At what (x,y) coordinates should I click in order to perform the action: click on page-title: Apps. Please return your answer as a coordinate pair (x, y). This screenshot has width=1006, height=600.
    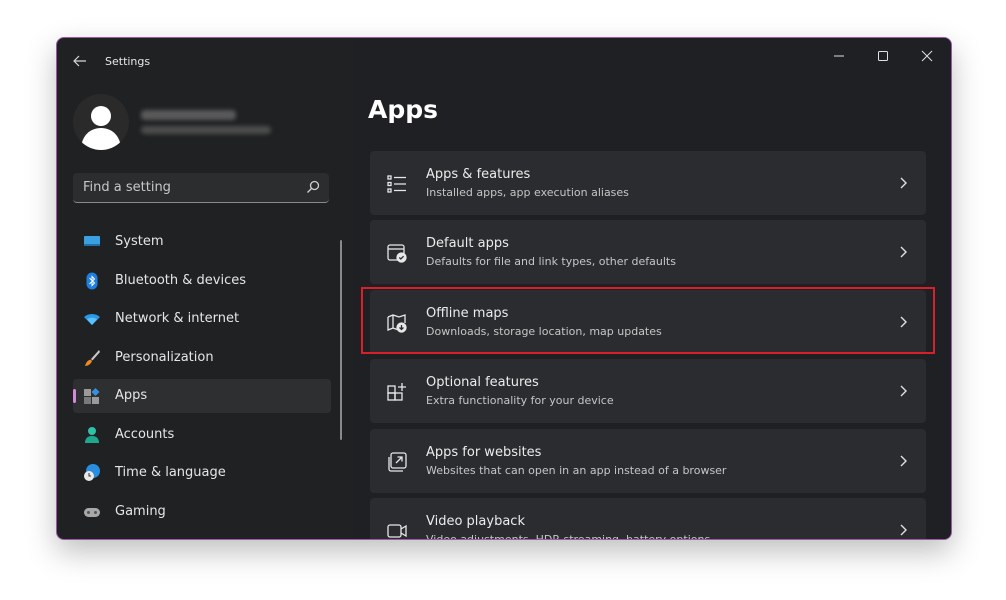
    Looking at the image, I should click on (403, 109).